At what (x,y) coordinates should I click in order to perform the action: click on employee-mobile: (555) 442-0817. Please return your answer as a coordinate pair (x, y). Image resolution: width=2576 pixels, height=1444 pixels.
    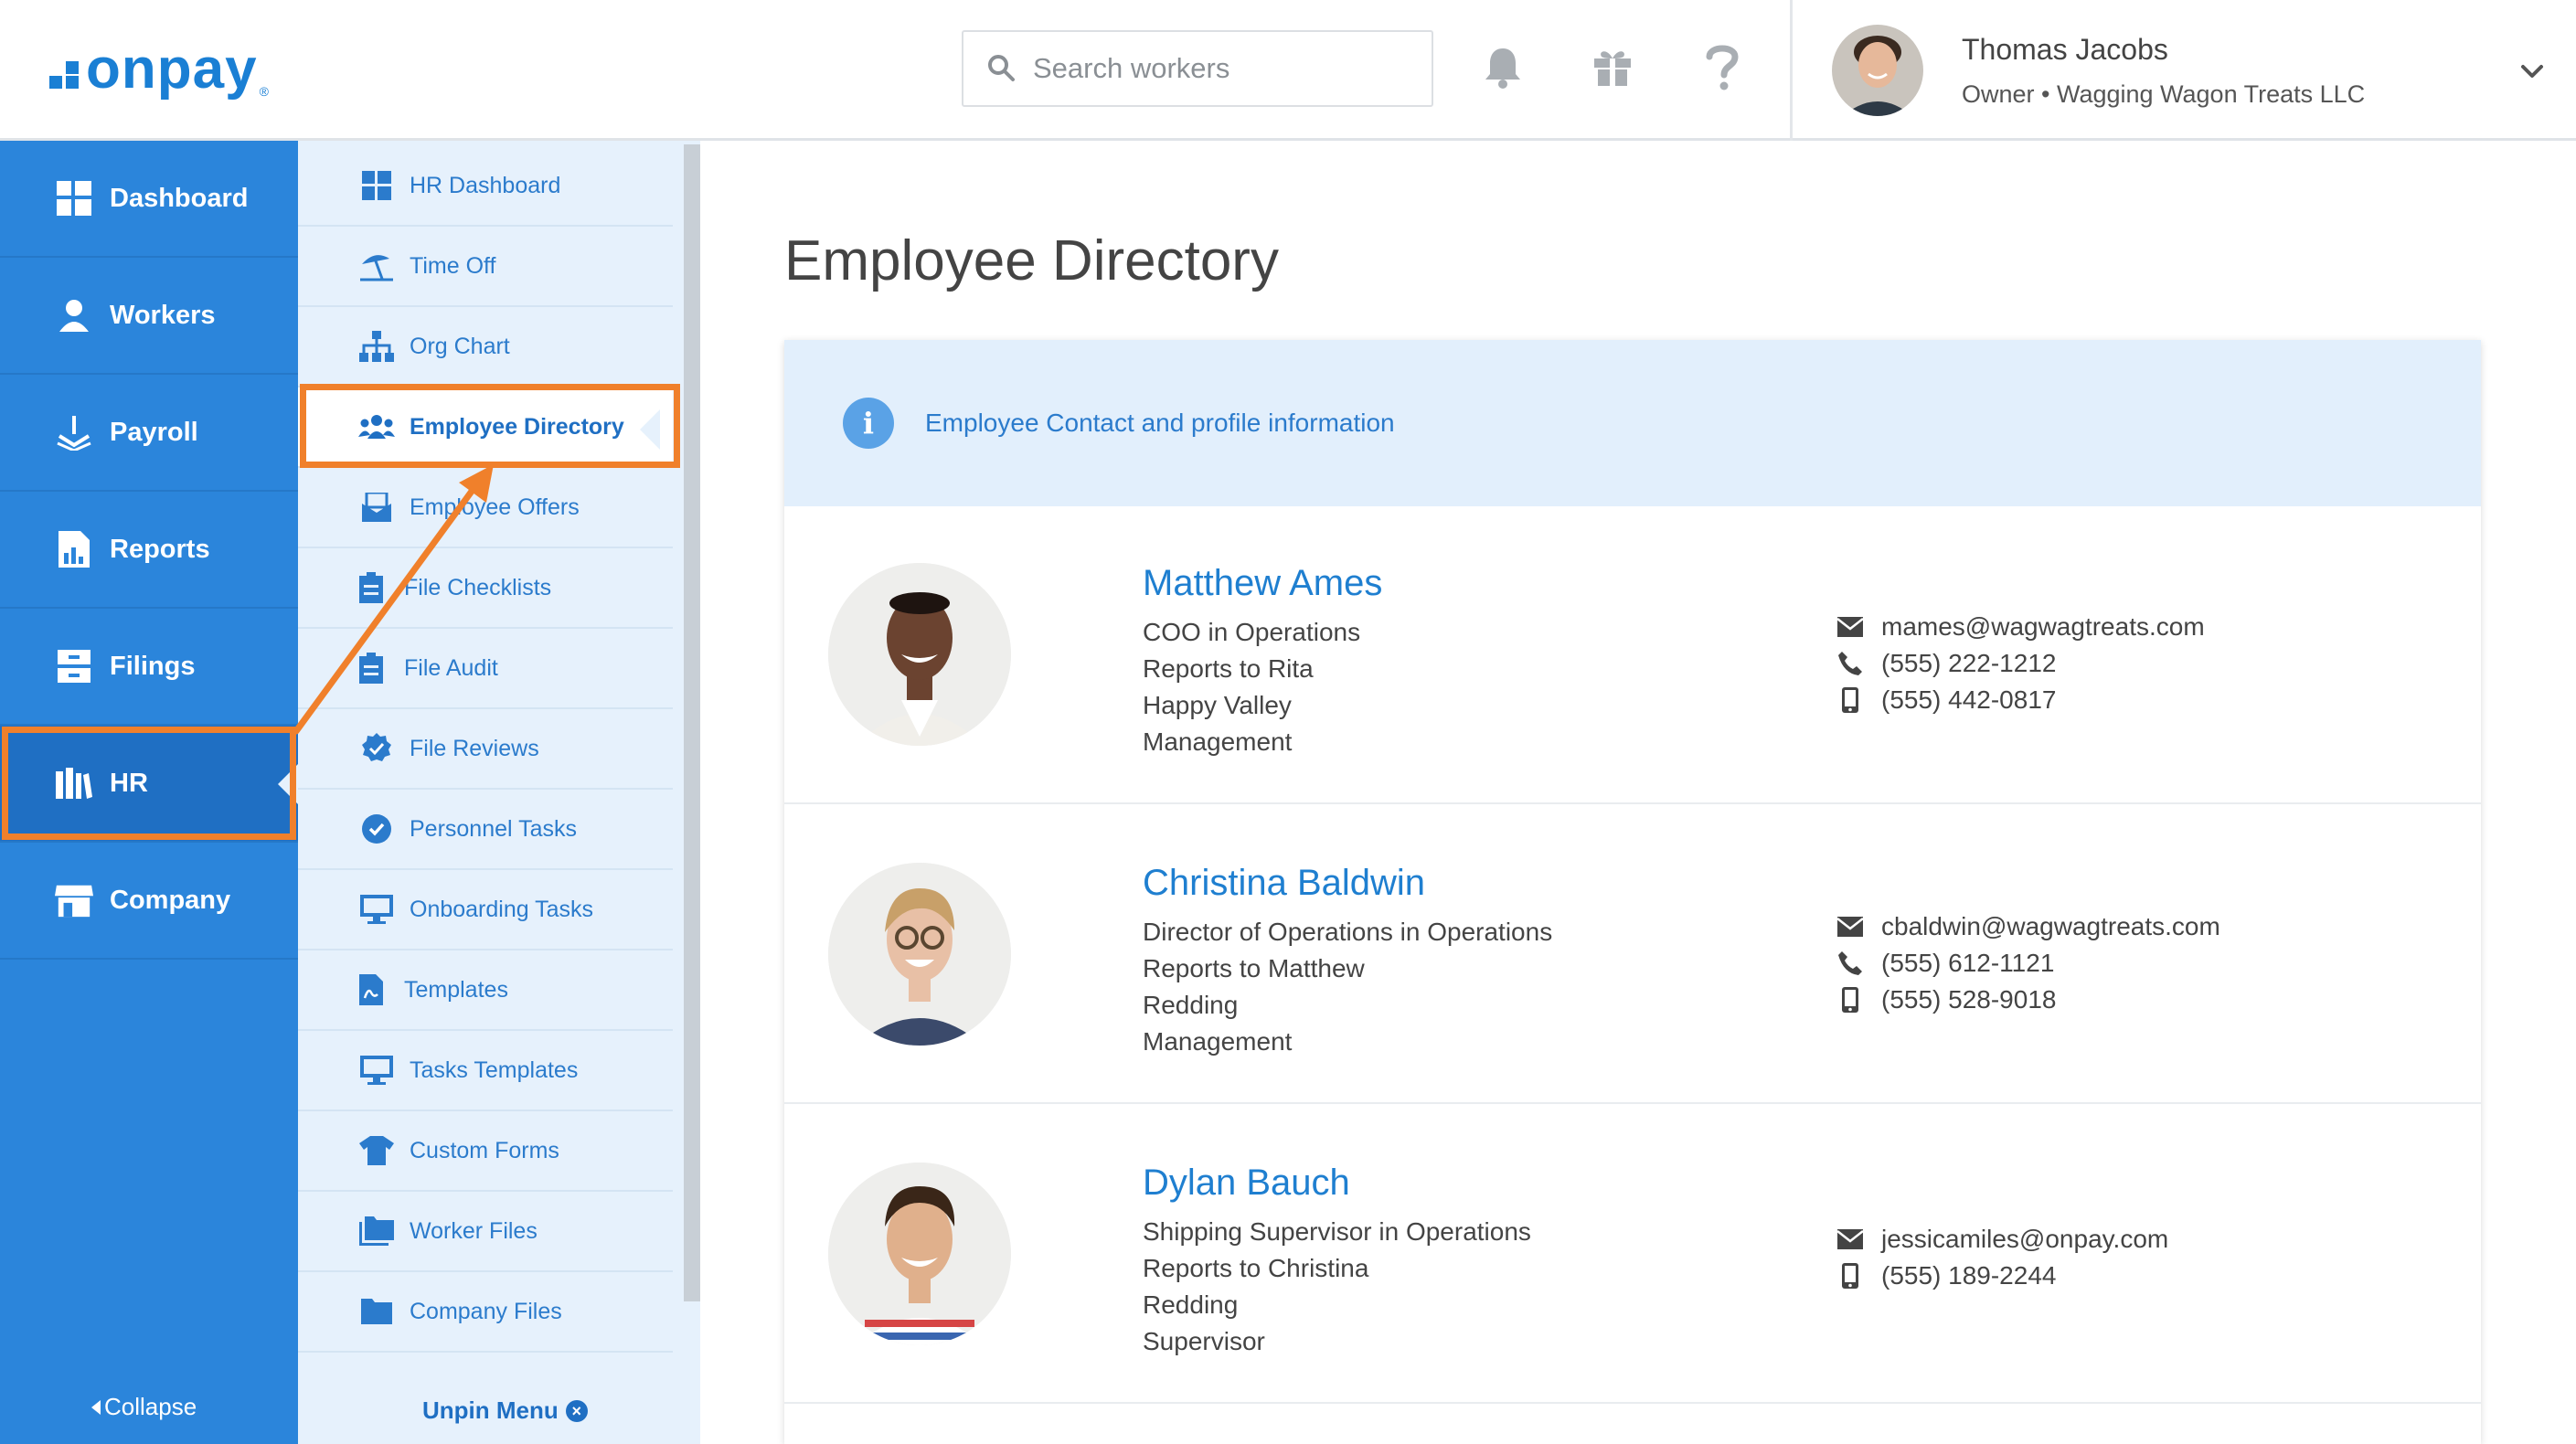
    Looking at the image, I should click on (1946, 700).